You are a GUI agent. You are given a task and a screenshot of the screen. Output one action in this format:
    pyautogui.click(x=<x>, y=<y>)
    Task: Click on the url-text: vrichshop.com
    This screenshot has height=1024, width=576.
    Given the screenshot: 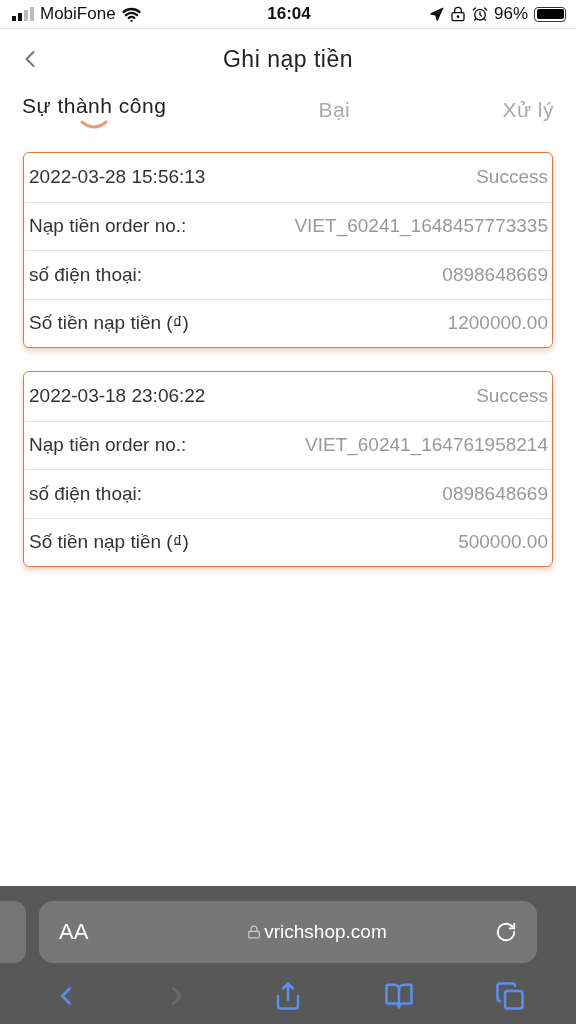 What is the action you would take?
    pyautogui.click(x=325, y=932)
    